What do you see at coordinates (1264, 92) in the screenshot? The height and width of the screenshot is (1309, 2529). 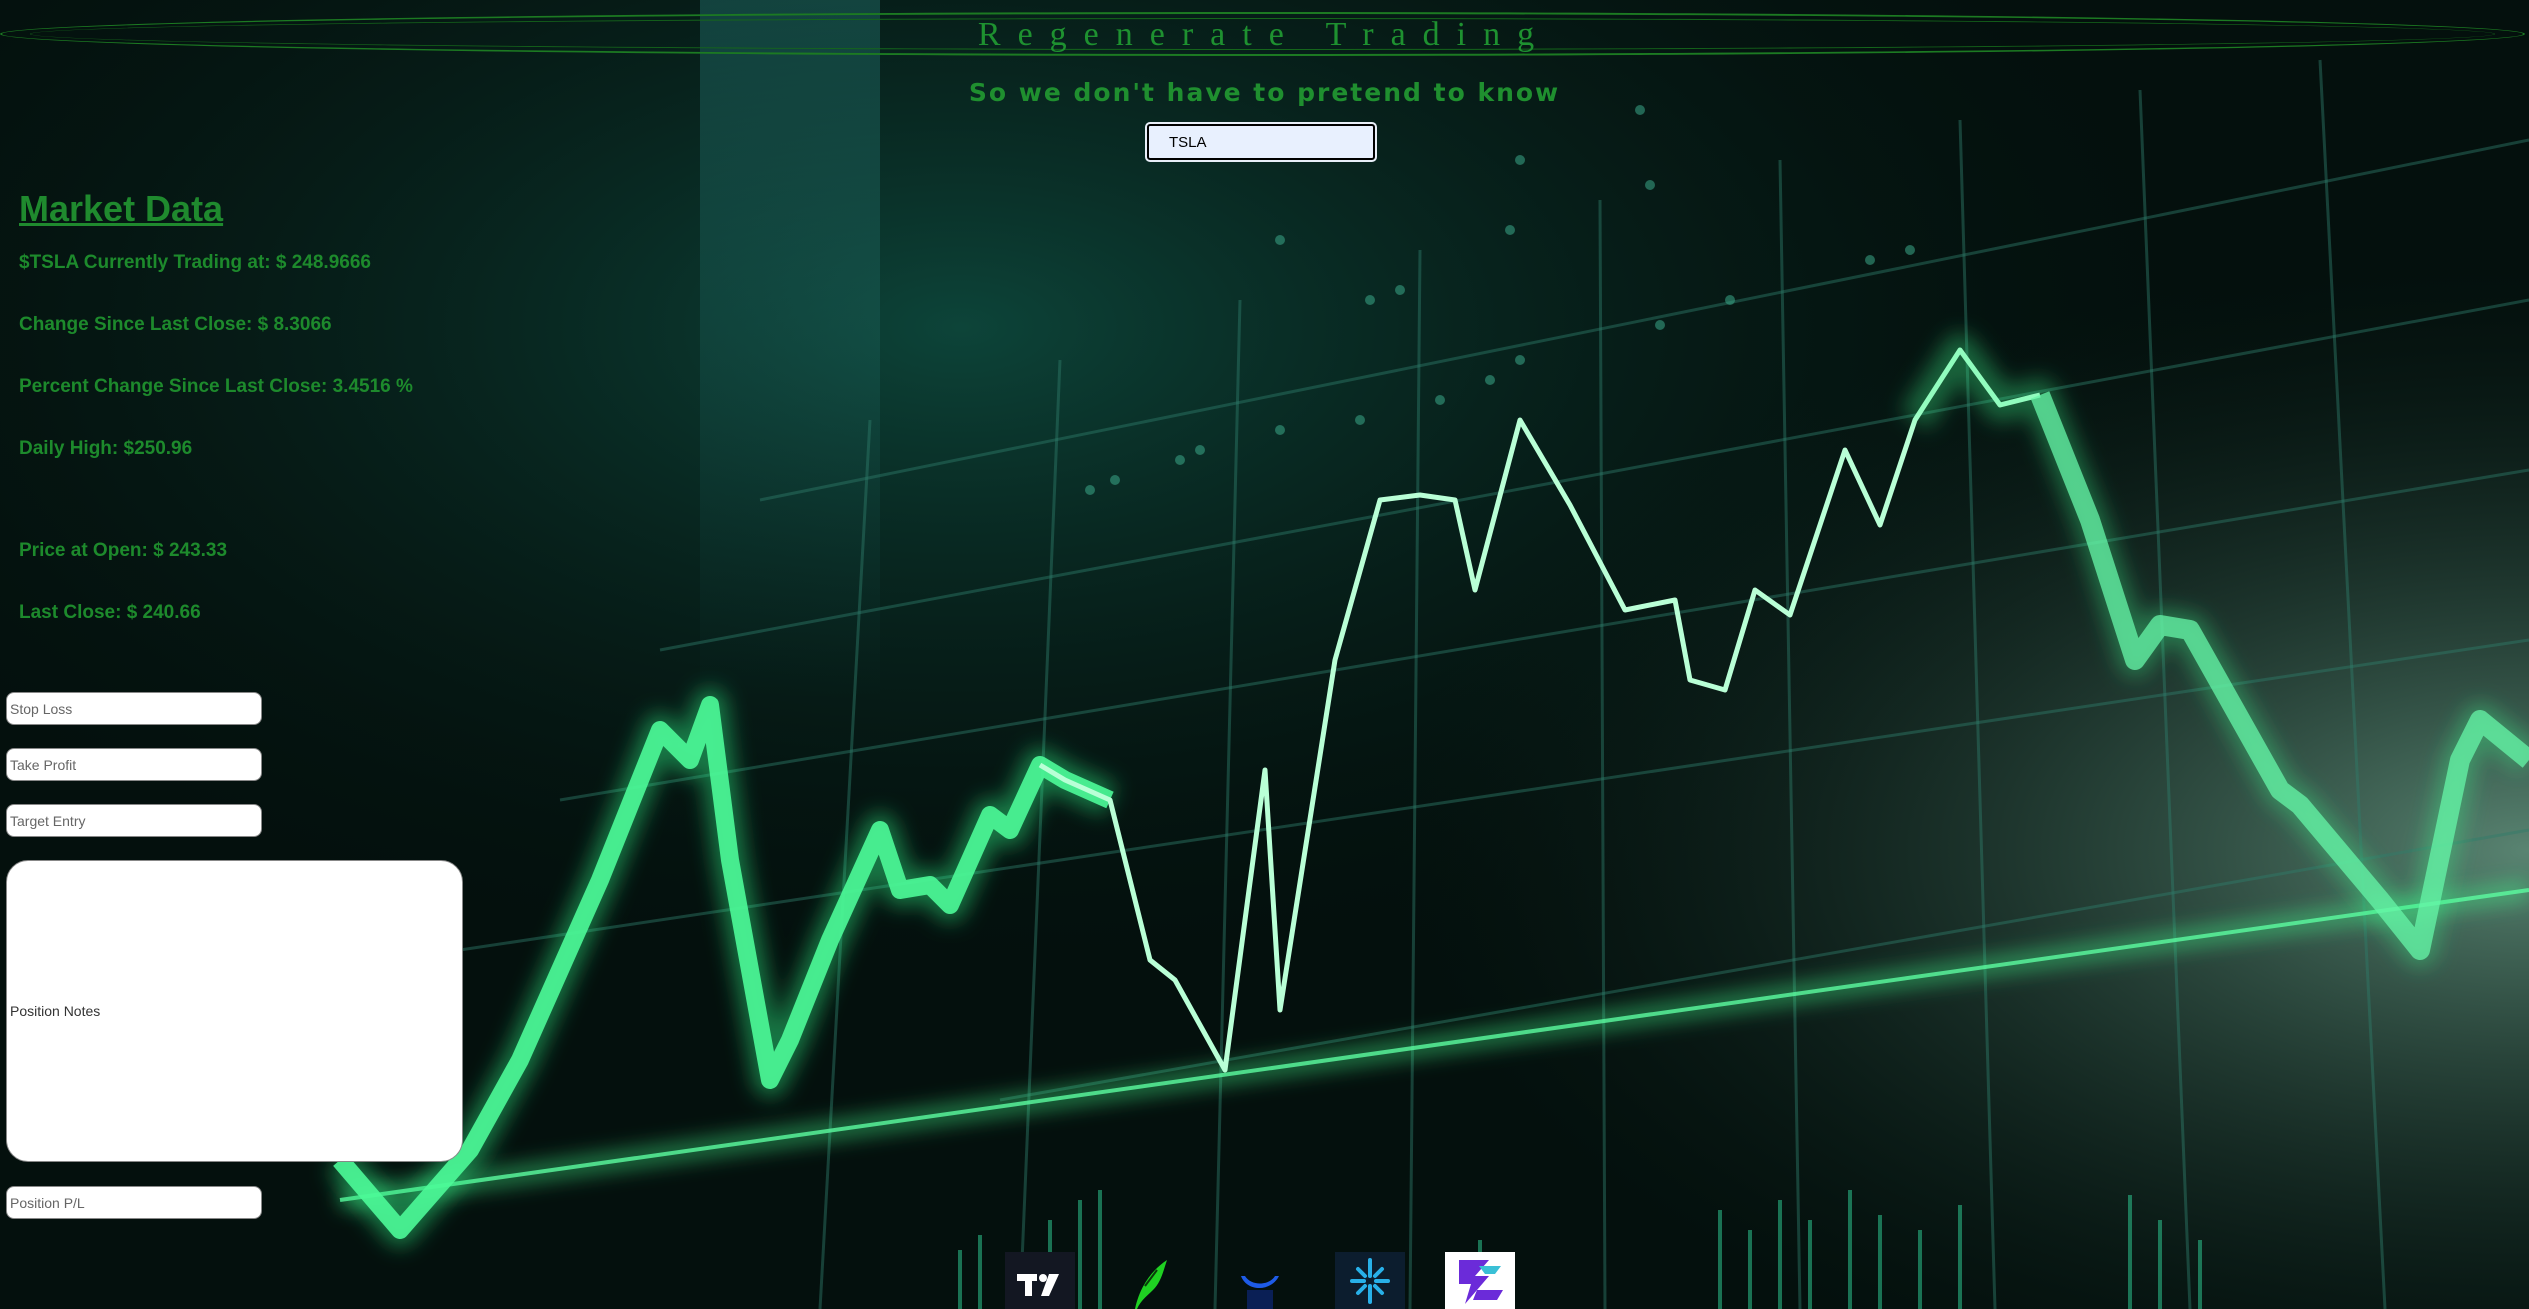 I see `tagline: So we don't have to pretend to know` at bounding box center [1264, 92].